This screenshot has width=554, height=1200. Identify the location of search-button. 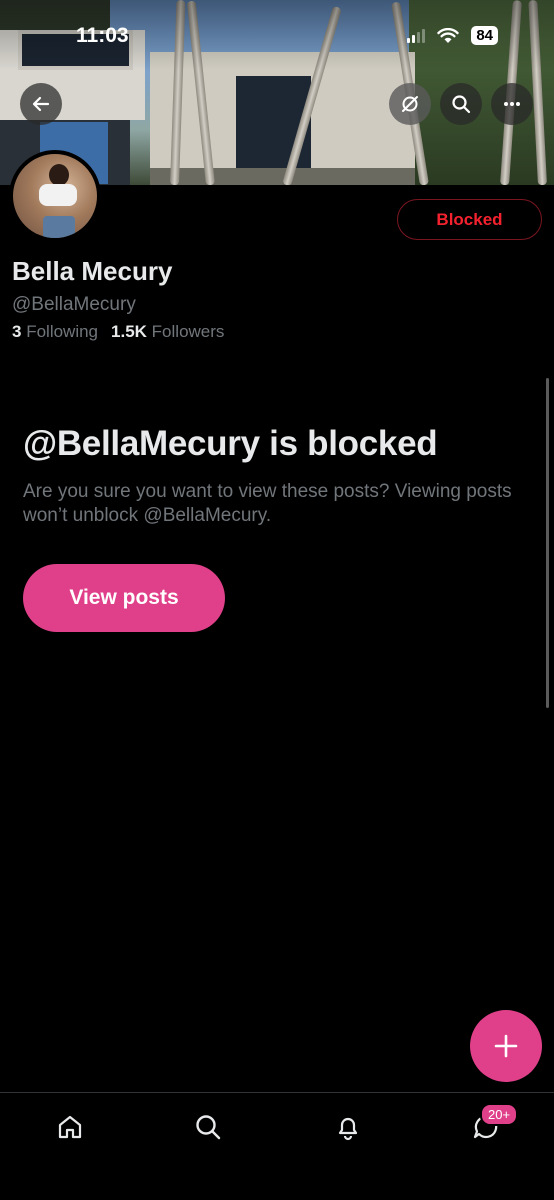
(461, 104).